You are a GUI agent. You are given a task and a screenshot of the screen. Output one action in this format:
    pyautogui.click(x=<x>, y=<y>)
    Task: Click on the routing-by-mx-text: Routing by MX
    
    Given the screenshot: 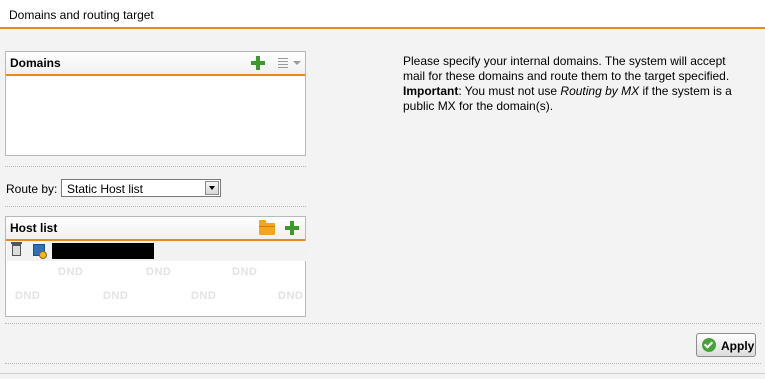 What is the action you would take?
    pyautogui.click(x=600, y=91)
    